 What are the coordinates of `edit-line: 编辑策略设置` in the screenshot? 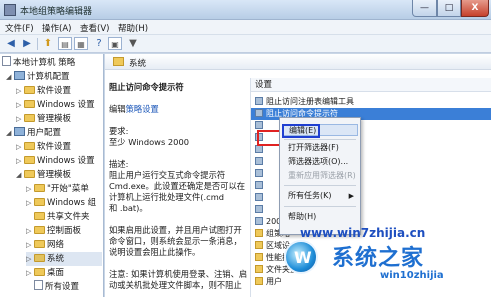 It's located at (134, 109).